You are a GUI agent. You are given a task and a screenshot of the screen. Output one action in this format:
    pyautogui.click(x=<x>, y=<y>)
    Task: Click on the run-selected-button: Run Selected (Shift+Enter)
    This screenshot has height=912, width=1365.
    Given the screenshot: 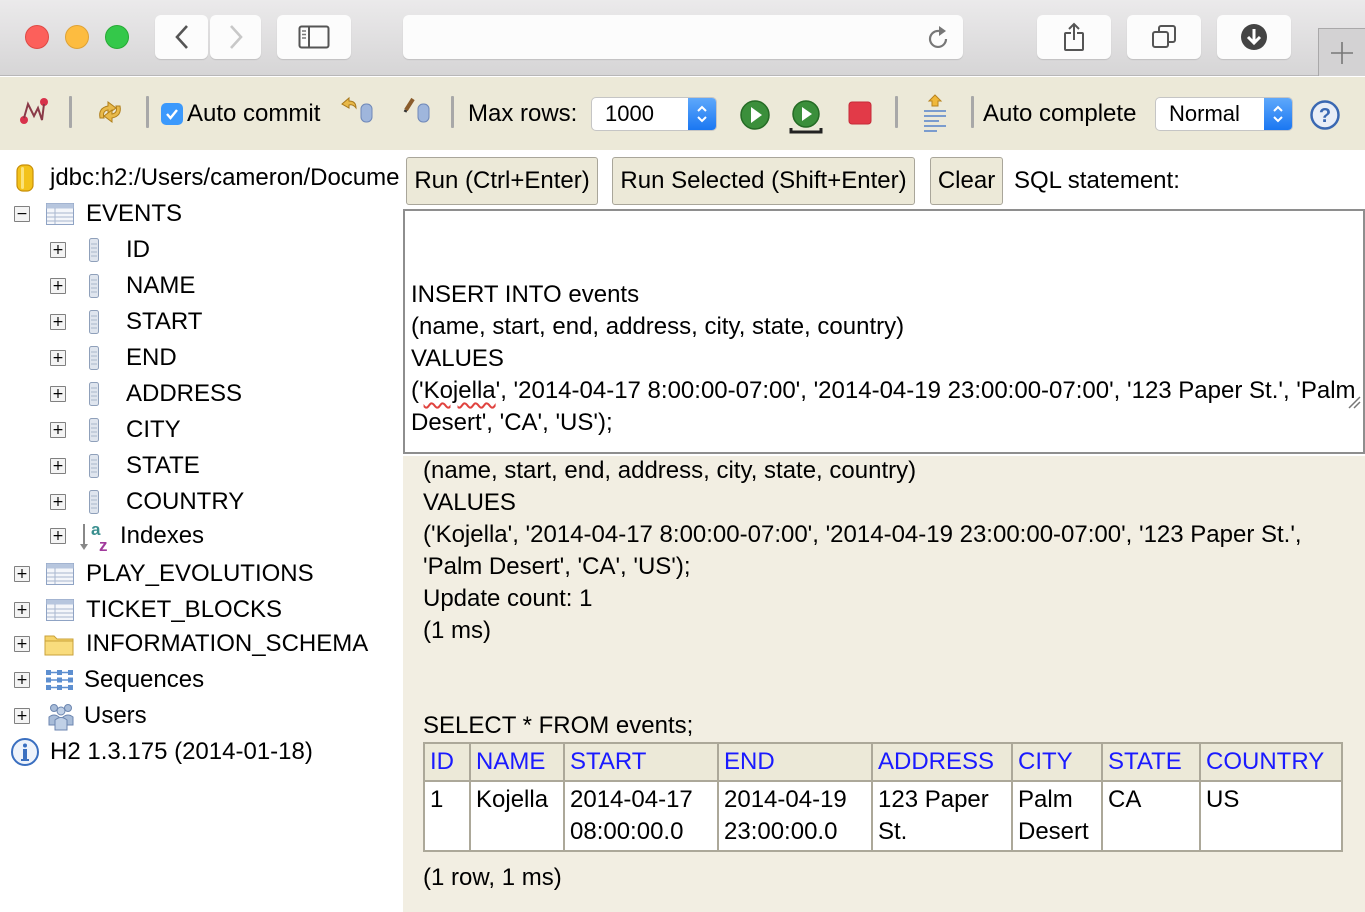 What is the action you would take?
    pyautogui.click(x=763, y=181)
    